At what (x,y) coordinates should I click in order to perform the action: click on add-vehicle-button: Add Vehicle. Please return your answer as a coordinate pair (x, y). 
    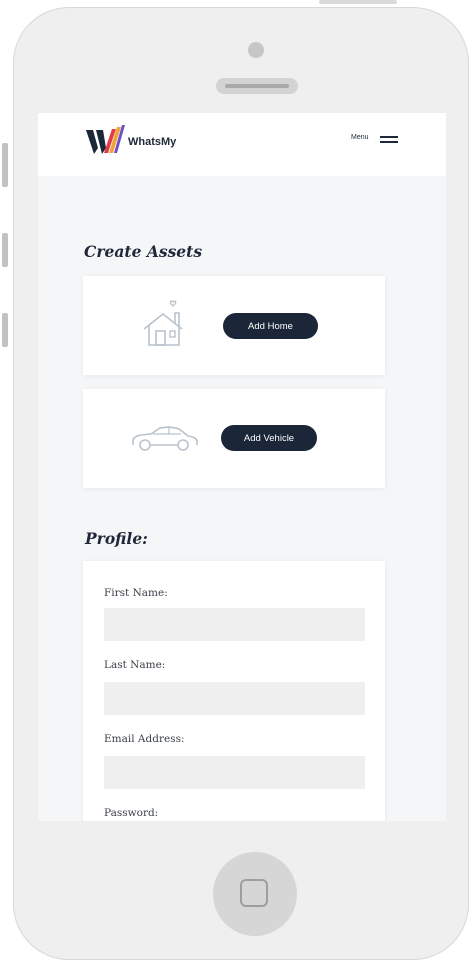
    Looking at the image, I should click on (269, 438).